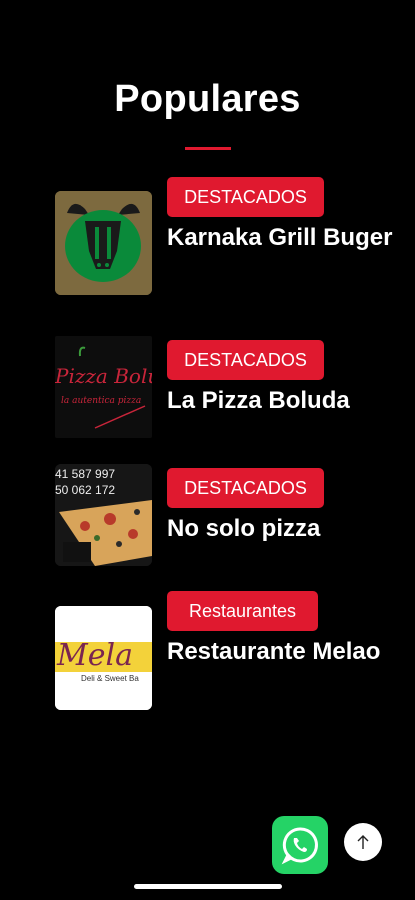  Describe the element at coordinates (103, 376) in the screenshot. I see `pizza-logo-text: Pizza Bolu` at that location.